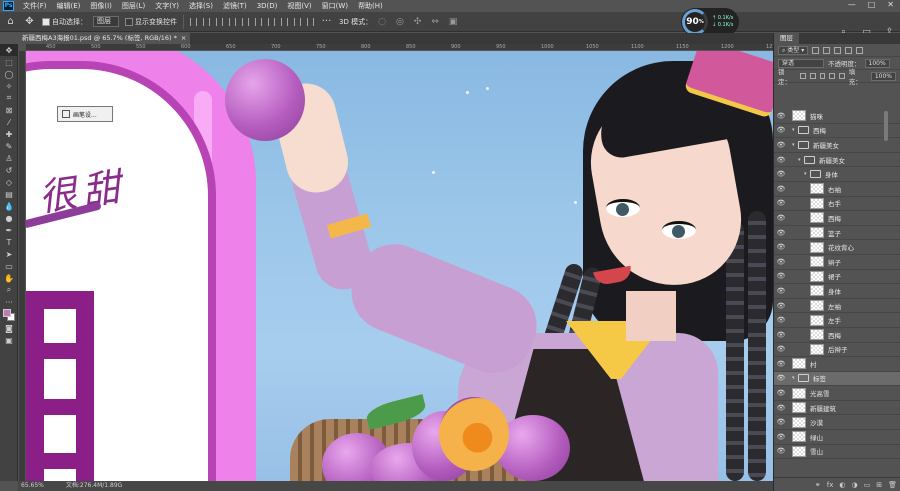  What do you see at coordinates (883, 76) in the screenshot?
I see `fill-input: 100%` at bounding box center [883, 76].